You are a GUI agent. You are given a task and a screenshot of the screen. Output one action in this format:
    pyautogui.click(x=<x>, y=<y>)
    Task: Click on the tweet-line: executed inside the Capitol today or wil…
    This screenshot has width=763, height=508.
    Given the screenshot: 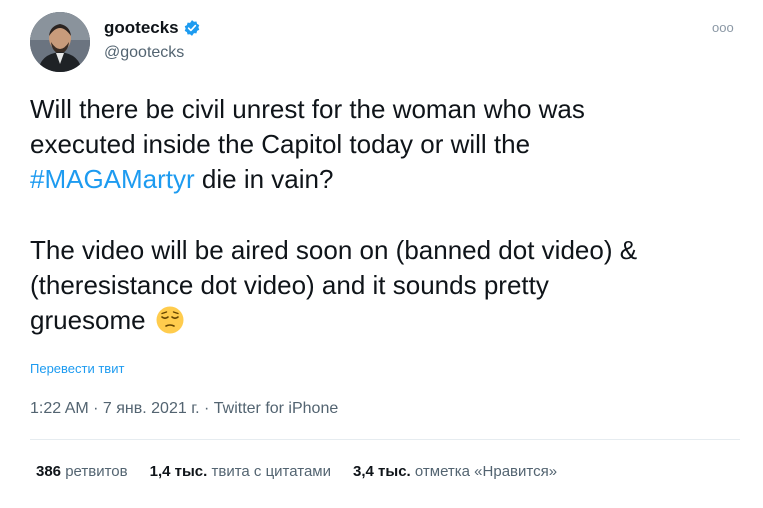 What is the action you would take?
    pyautogui.click(x=280, y=144)
    